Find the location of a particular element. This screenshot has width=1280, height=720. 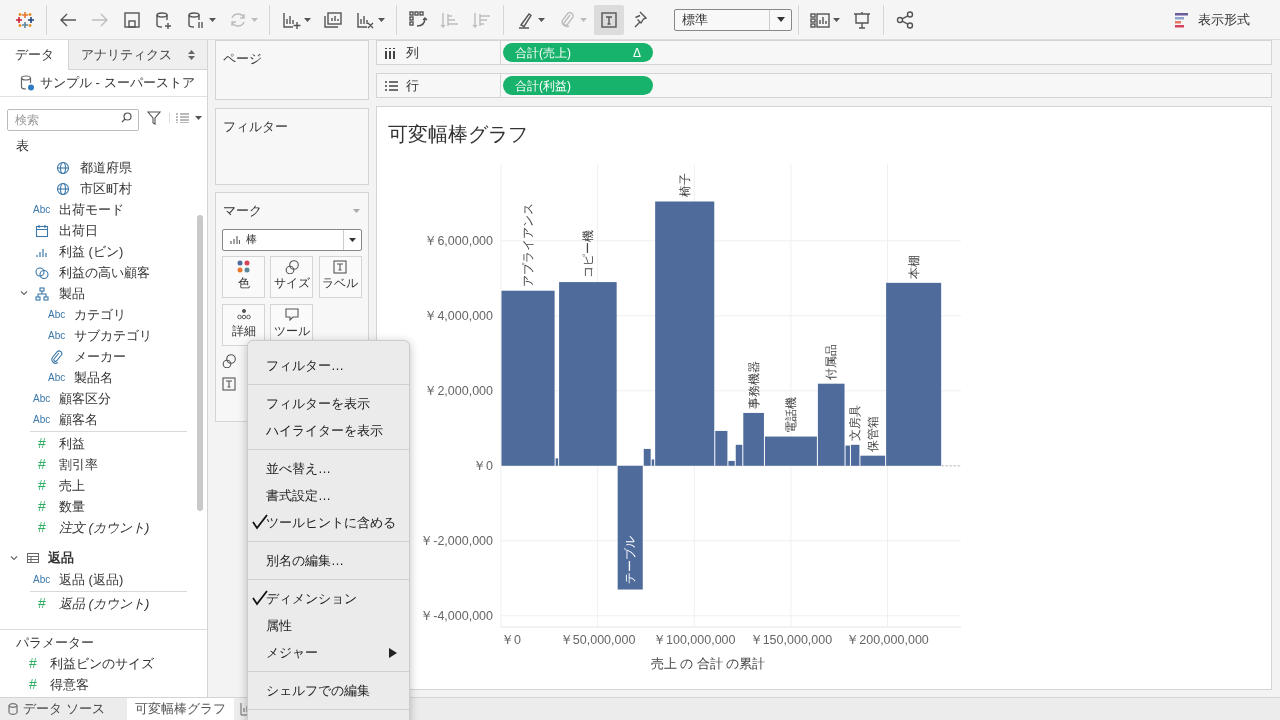

axis-tick-label: ￥2,000,000 is located at coordinates (458, 390).